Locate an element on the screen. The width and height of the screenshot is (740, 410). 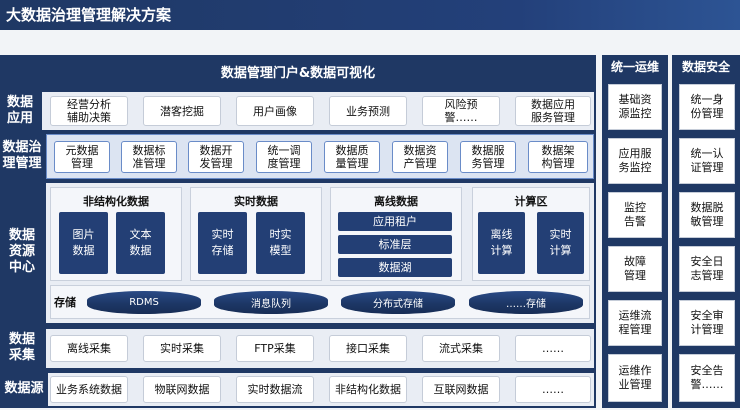
governance-item: 数据标 准管理 is located at coordinates (149, 157).